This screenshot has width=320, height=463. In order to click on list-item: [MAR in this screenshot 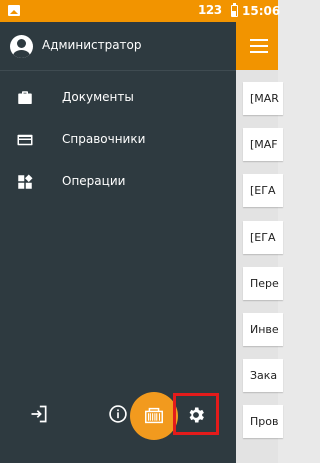, I will do `click(263, 98)`.